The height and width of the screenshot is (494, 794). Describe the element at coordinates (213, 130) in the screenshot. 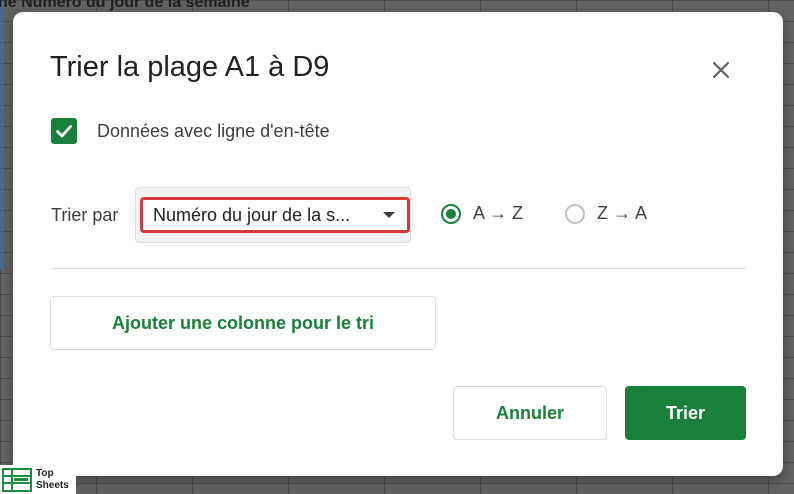

I see `header-row-label: Données avec ligne d'en-tête` at that location.